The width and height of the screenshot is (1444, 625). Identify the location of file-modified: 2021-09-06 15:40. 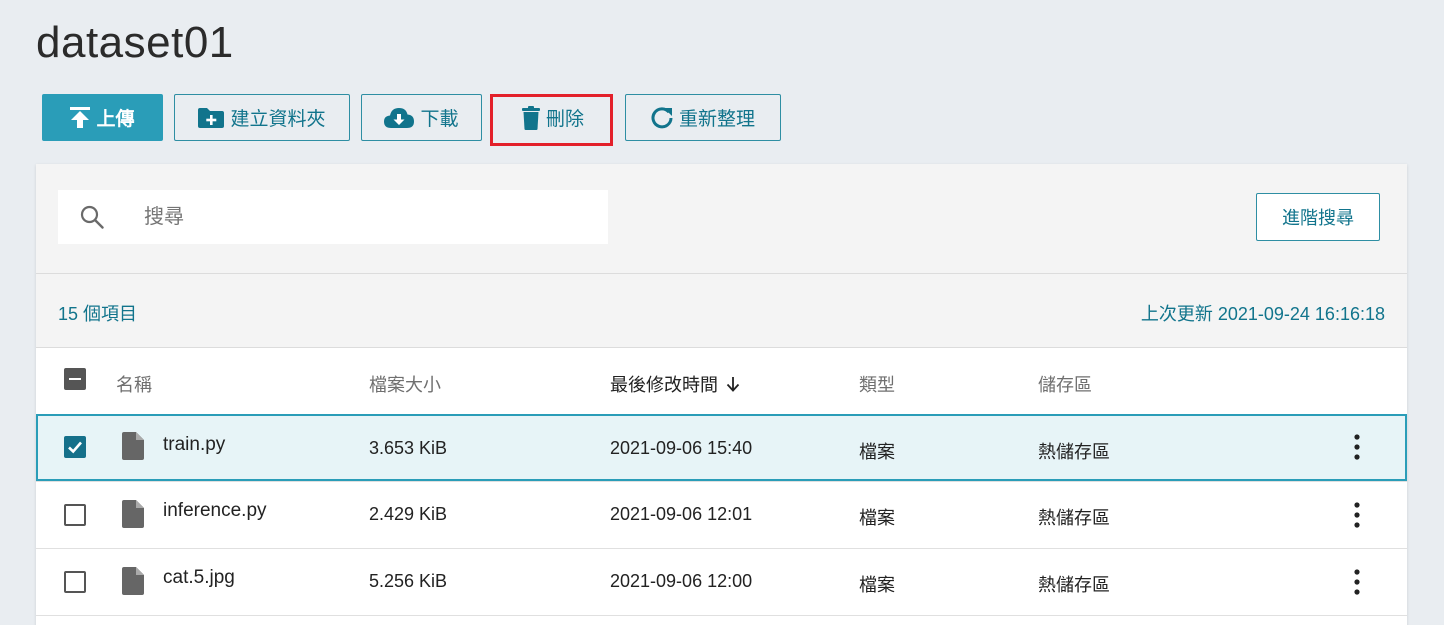
(681, 448).